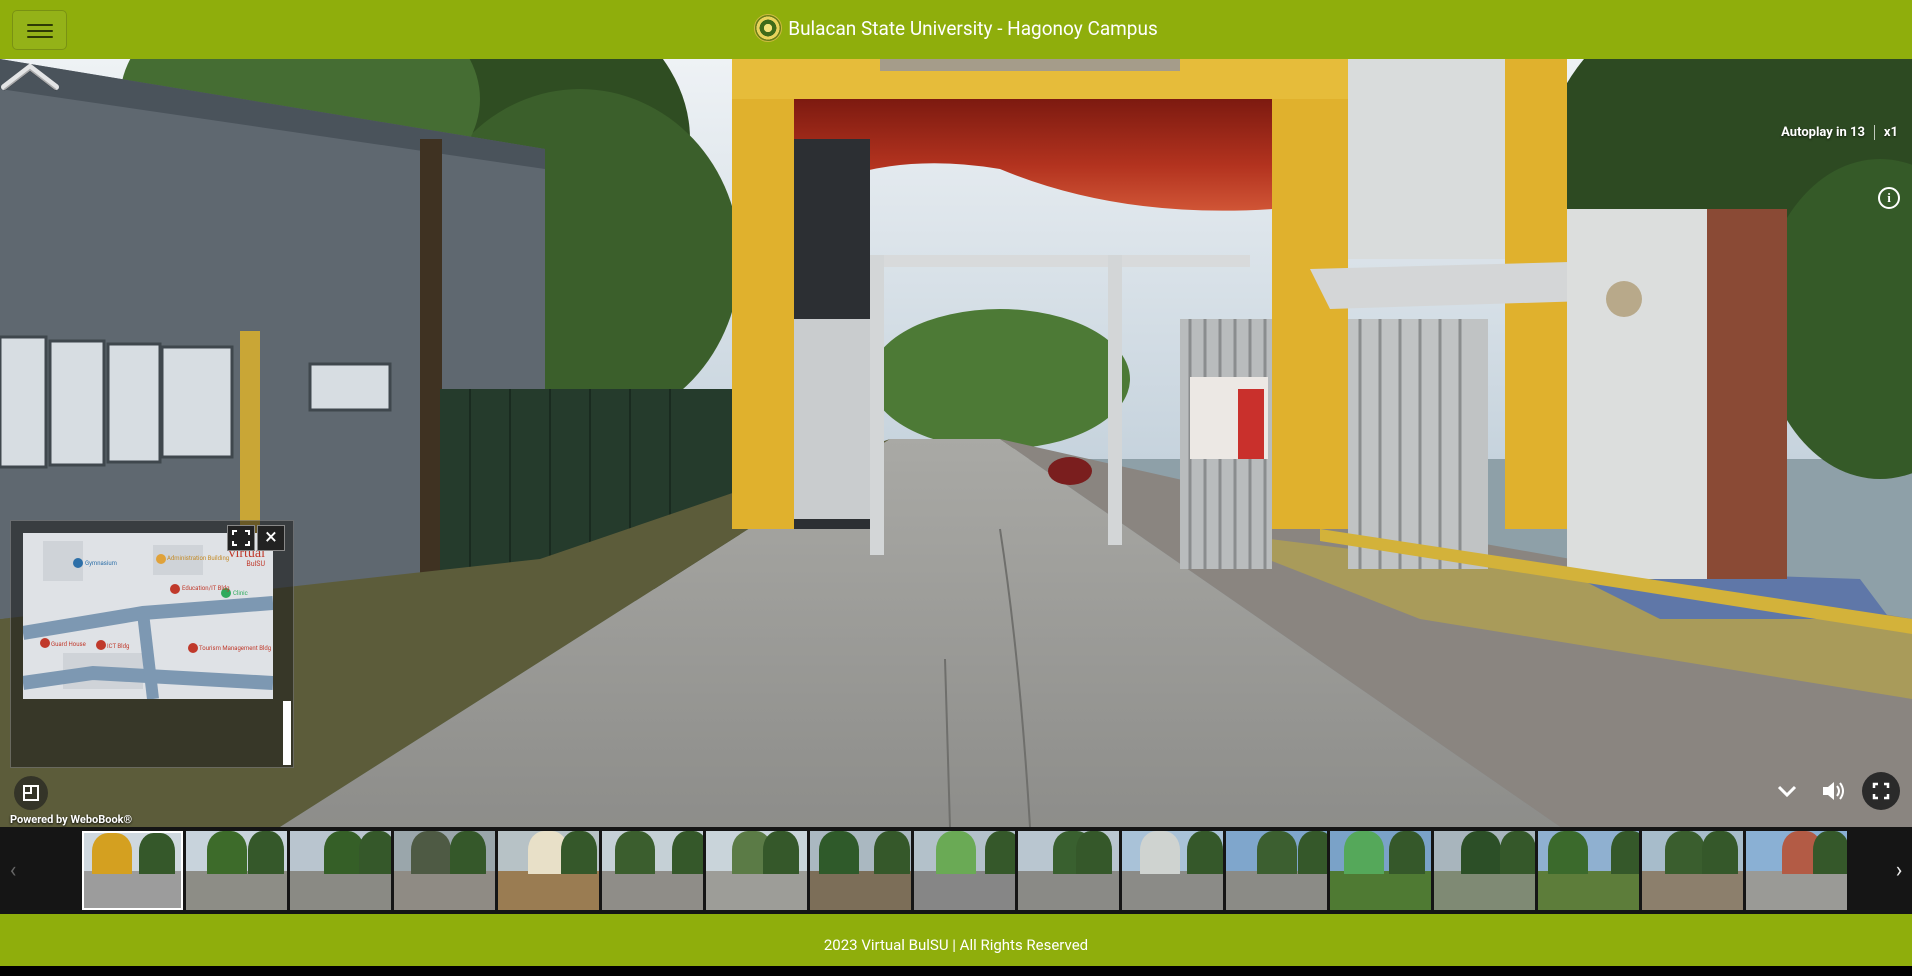  I want to click on pin-label: Clinic, so click(240, 593).